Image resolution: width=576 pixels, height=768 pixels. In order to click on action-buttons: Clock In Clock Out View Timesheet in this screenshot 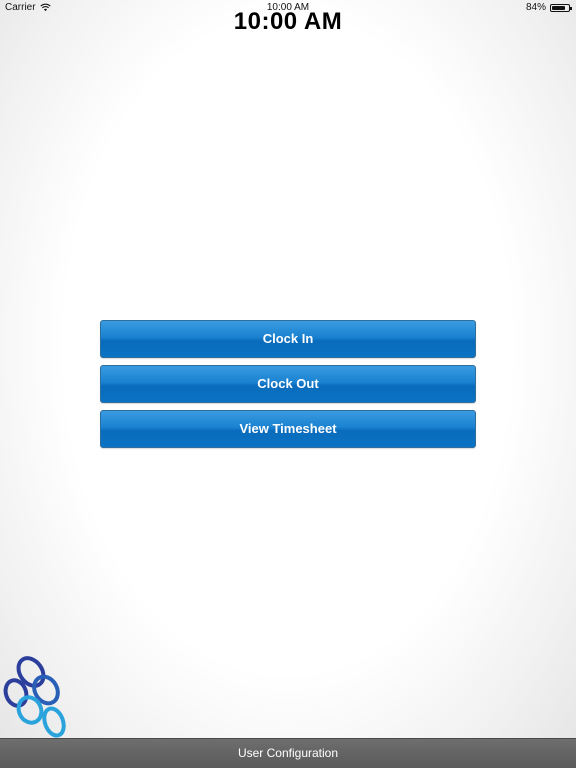, I will do `click(288, 387)`.